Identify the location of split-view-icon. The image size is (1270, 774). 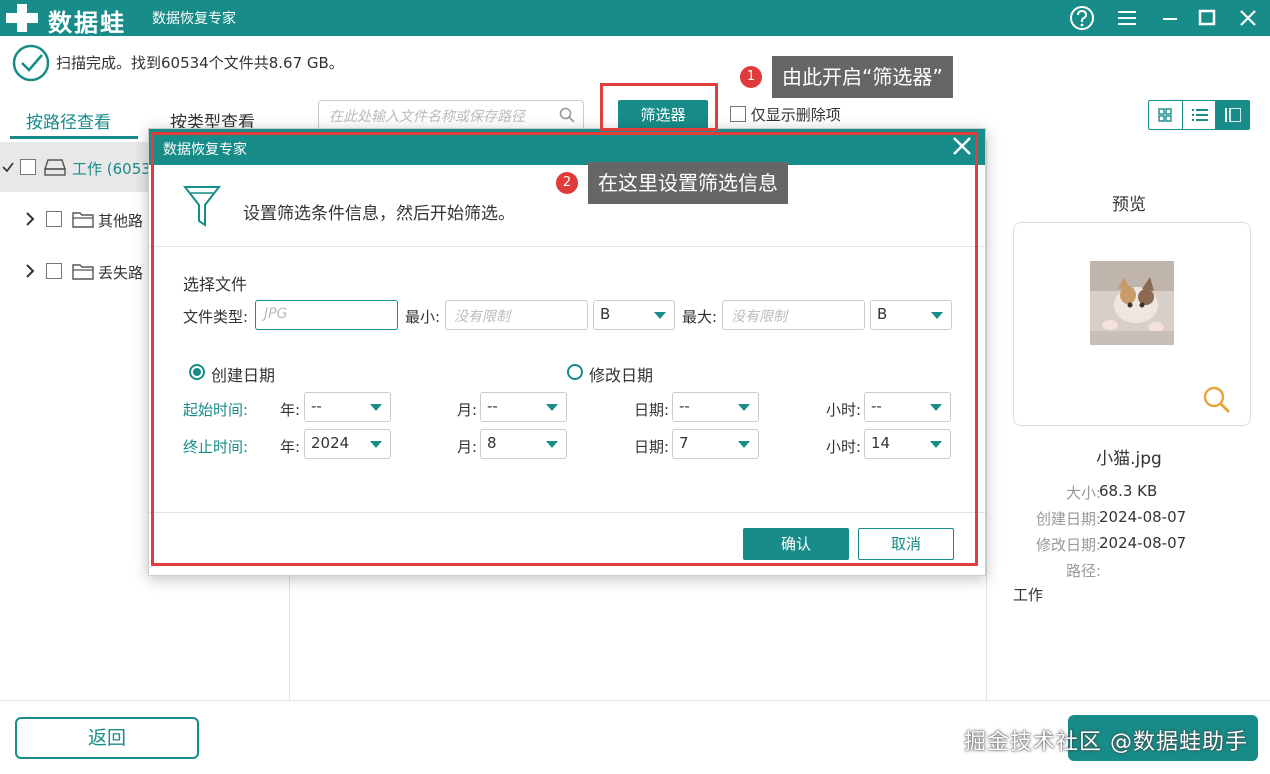
(1233, 115).